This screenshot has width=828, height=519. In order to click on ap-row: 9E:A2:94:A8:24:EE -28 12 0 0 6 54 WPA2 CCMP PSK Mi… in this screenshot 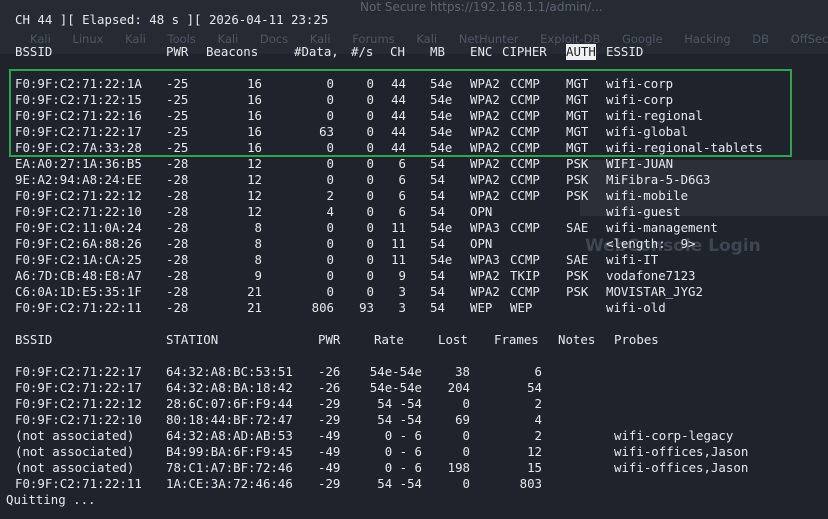, I will do `click(414, 180)`.